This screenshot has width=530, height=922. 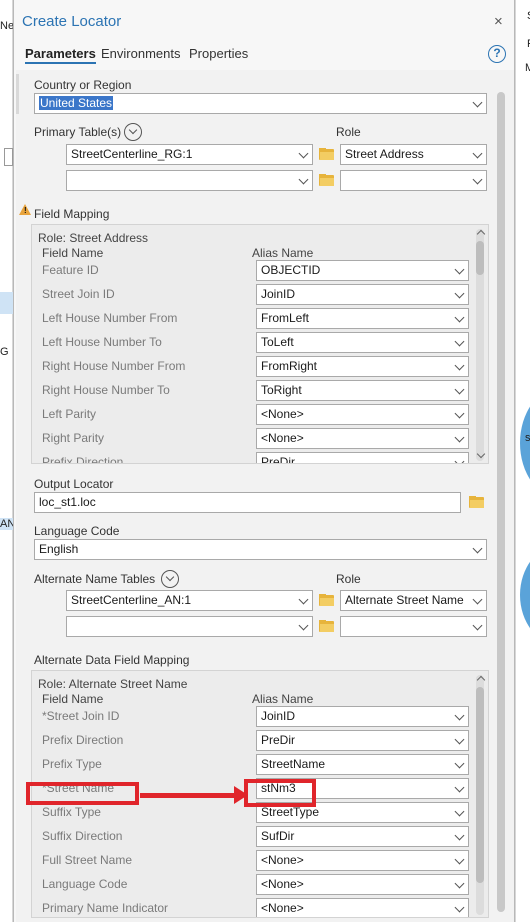 I want to click on mapping-alias-value: FromRight, so click(x=289, y=366).